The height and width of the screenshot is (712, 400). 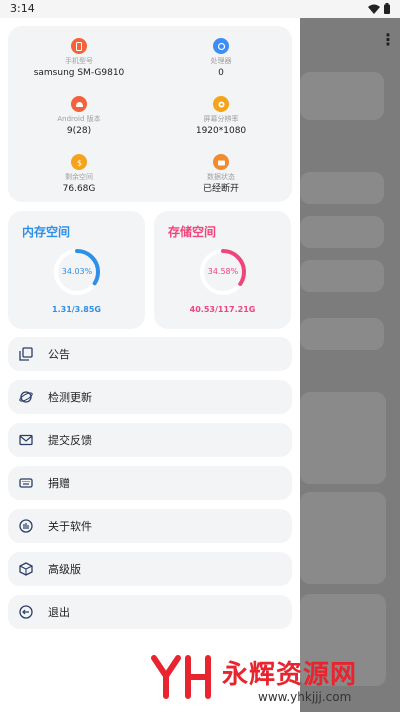 What do you see at coordinates (387, 8) in the screenshot?
I see `battery-icon` at bounding box center [387, 8].